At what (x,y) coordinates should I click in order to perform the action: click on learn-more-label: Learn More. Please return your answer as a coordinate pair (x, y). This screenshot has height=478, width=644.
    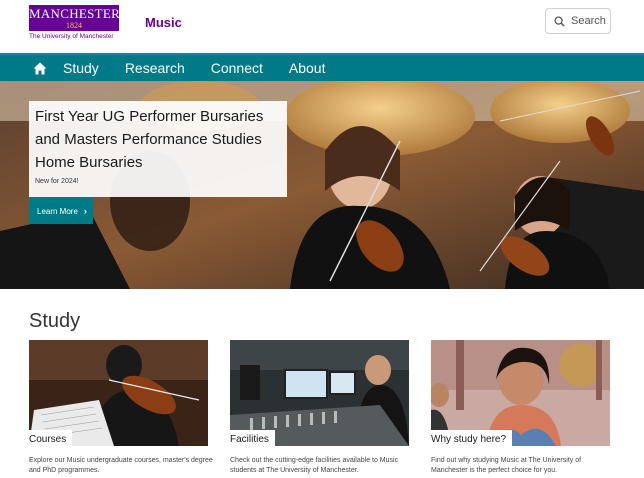
    Looking at the image, I should click on (57, 211).